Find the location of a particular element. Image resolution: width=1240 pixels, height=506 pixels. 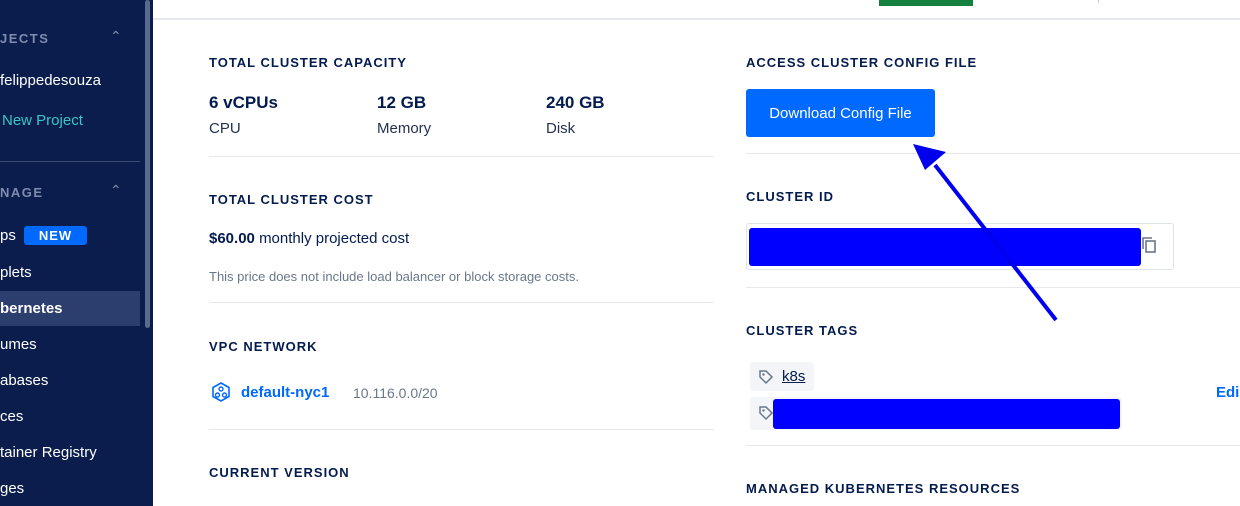

cost-line: $60.00 monthly projected cost is located at coordinates (309, 238).